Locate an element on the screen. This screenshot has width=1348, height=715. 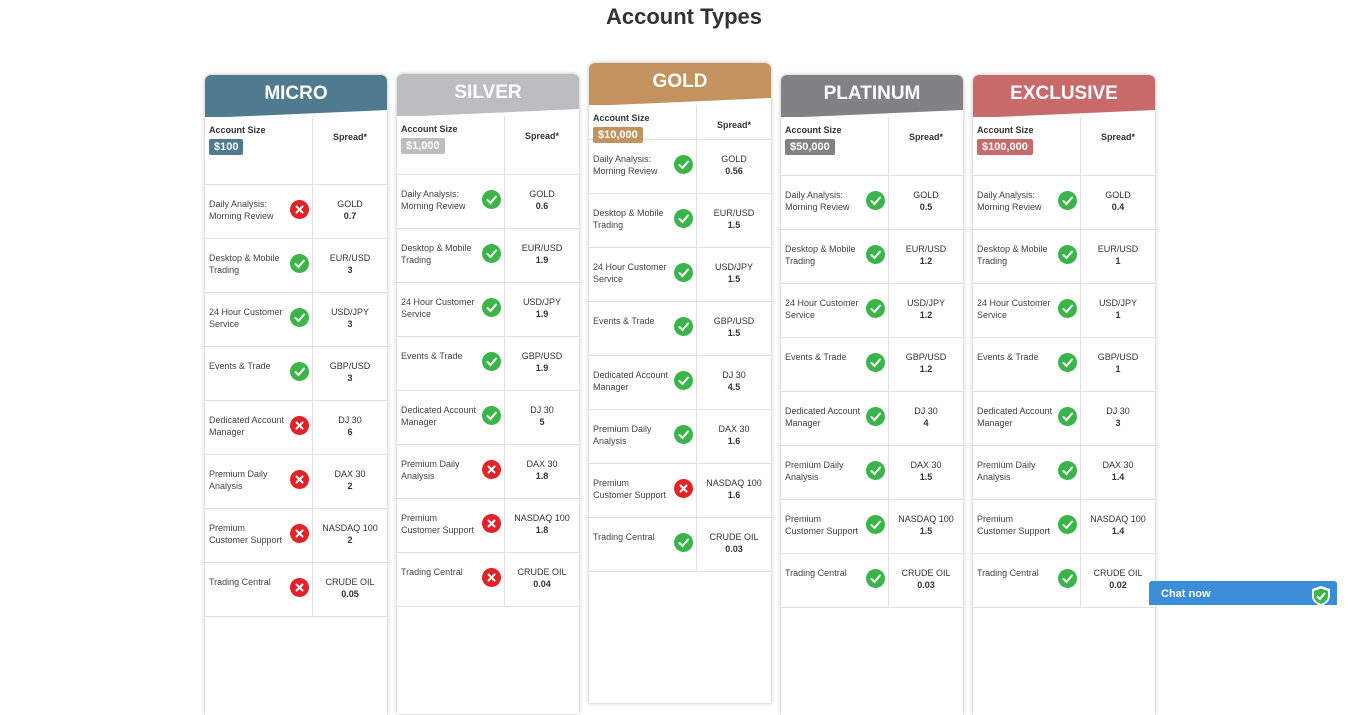
spread-value: 1.8 is located at coordinates (542, 530).